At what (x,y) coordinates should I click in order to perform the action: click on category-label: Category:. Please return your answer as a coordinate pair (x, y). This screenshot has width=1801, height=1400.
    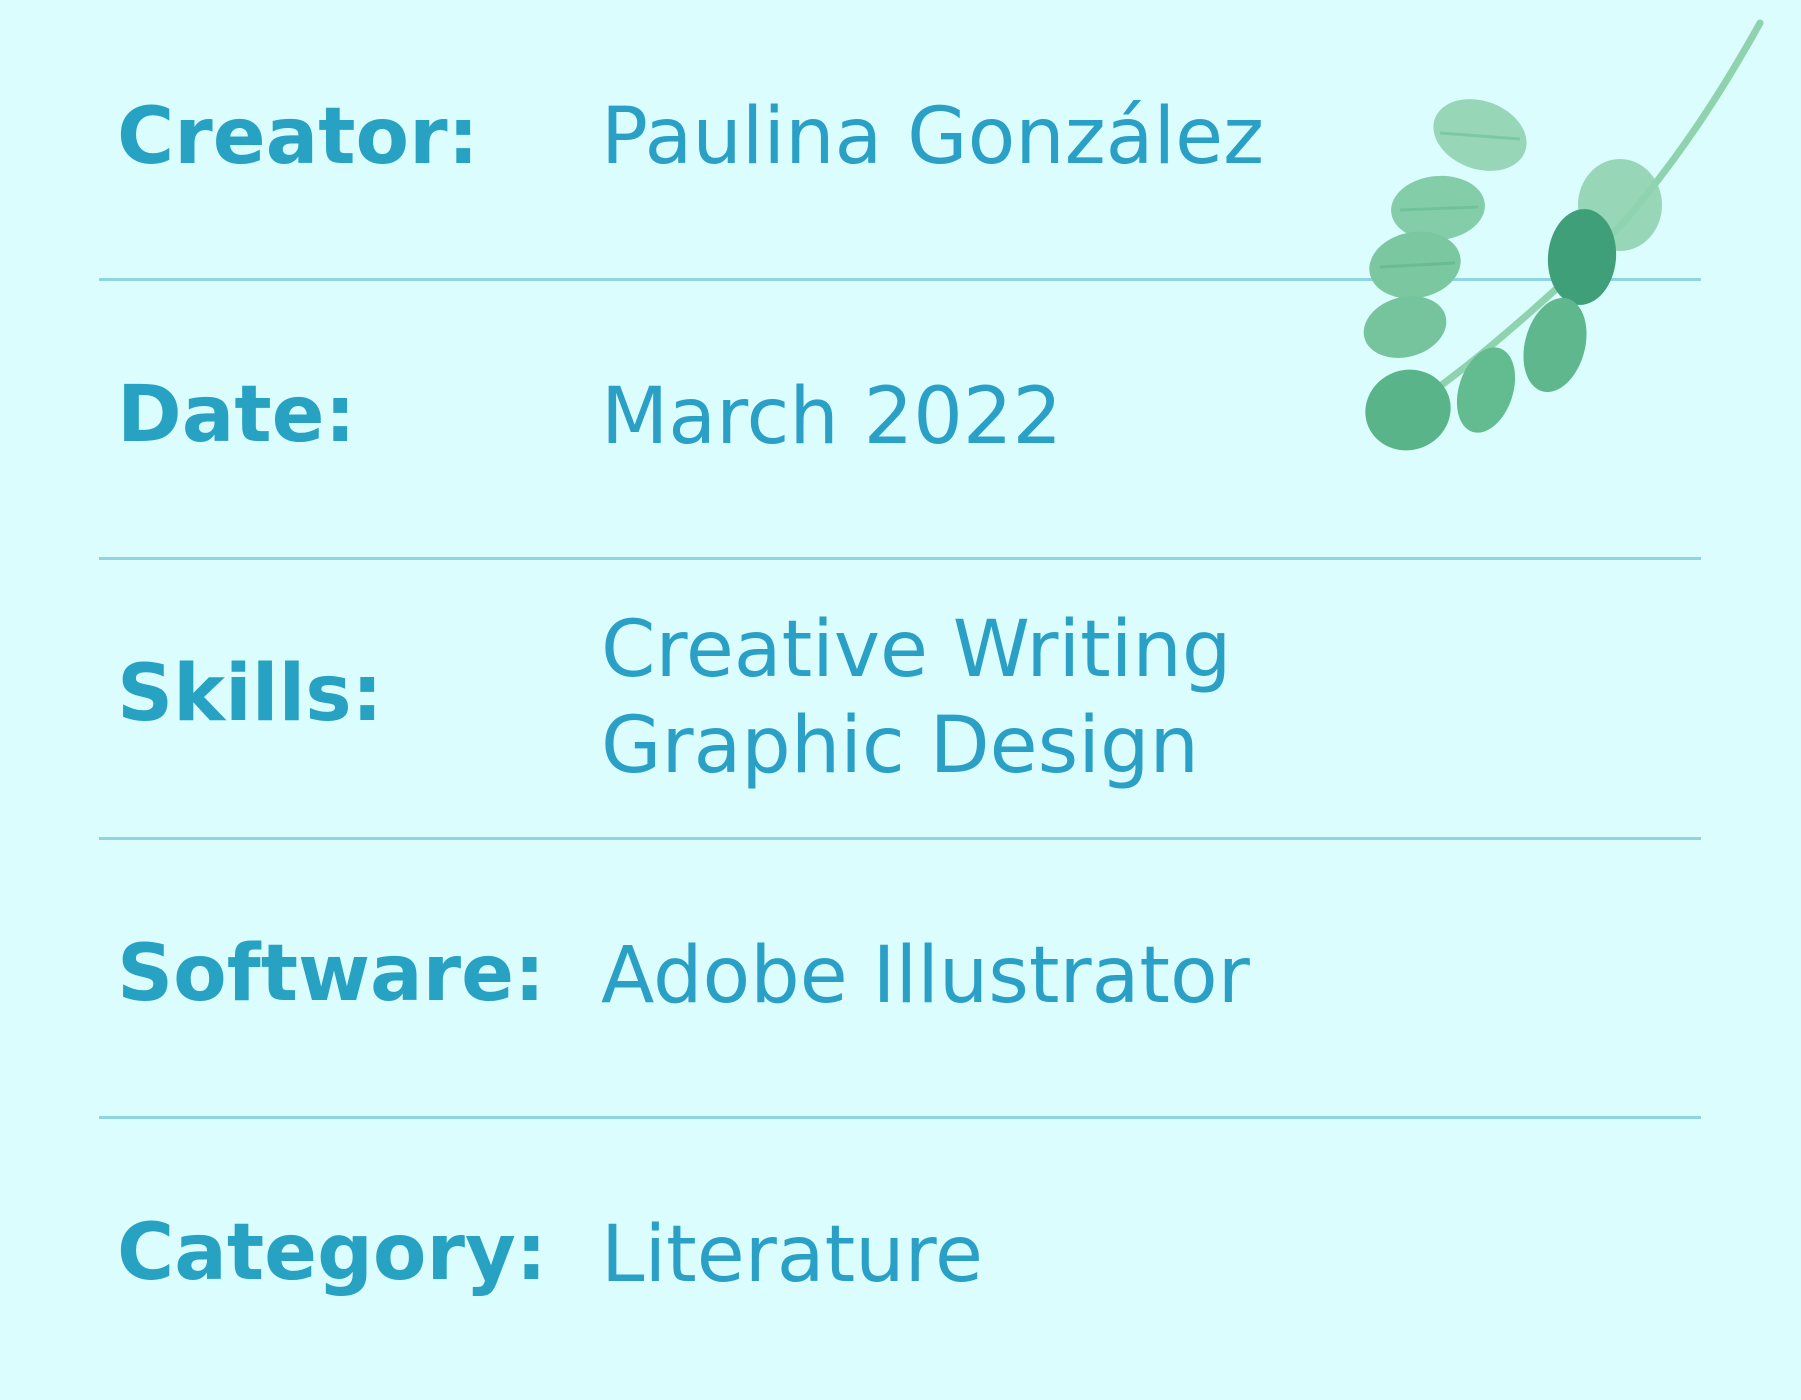
    Looking at the image, I should click on (332, 1253).